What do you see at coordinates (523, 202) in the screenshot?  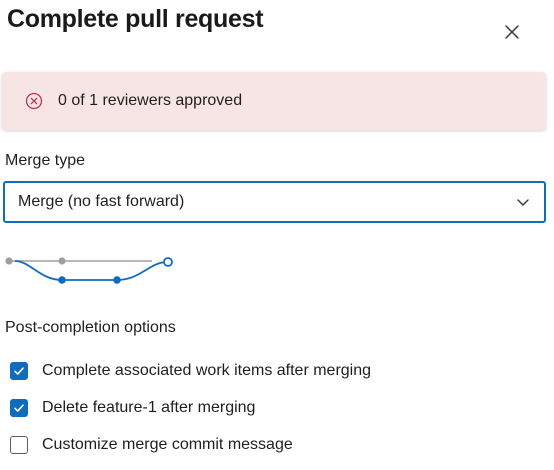 I see `chevron-down-icon` at bounding box center [523, 202].